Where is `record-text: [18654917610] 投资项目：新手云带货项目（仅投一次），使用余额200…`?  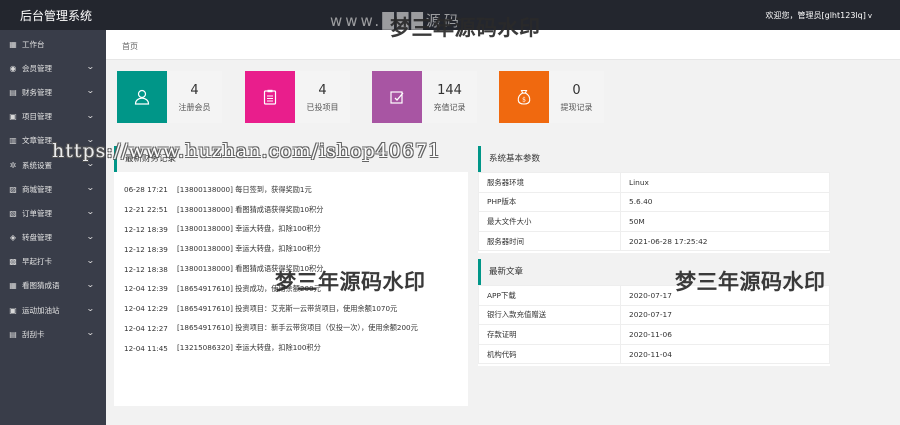
record-text: [18654917610] 投资项目：新手云带货项目（仅投一次），使用余额200… is located at coordinates (297, 328).